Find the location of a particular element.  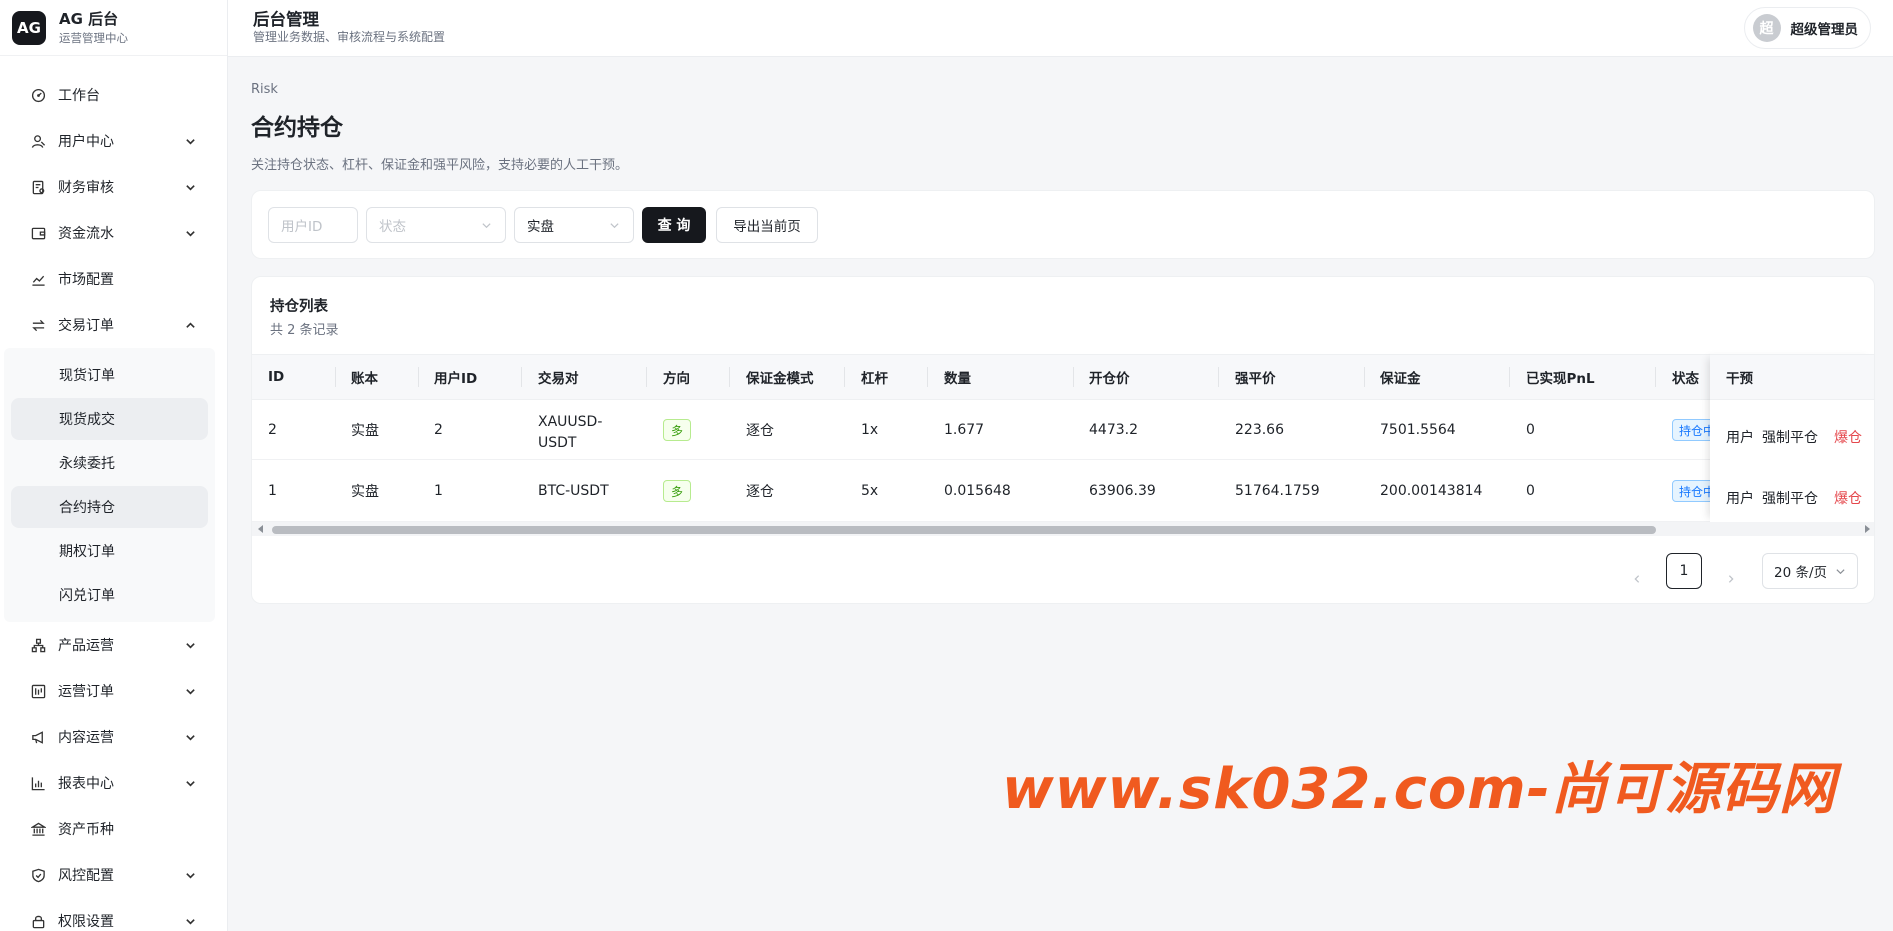

sidebar-item-ops-orders: 运营订单 is located at coordinates (113, 691).